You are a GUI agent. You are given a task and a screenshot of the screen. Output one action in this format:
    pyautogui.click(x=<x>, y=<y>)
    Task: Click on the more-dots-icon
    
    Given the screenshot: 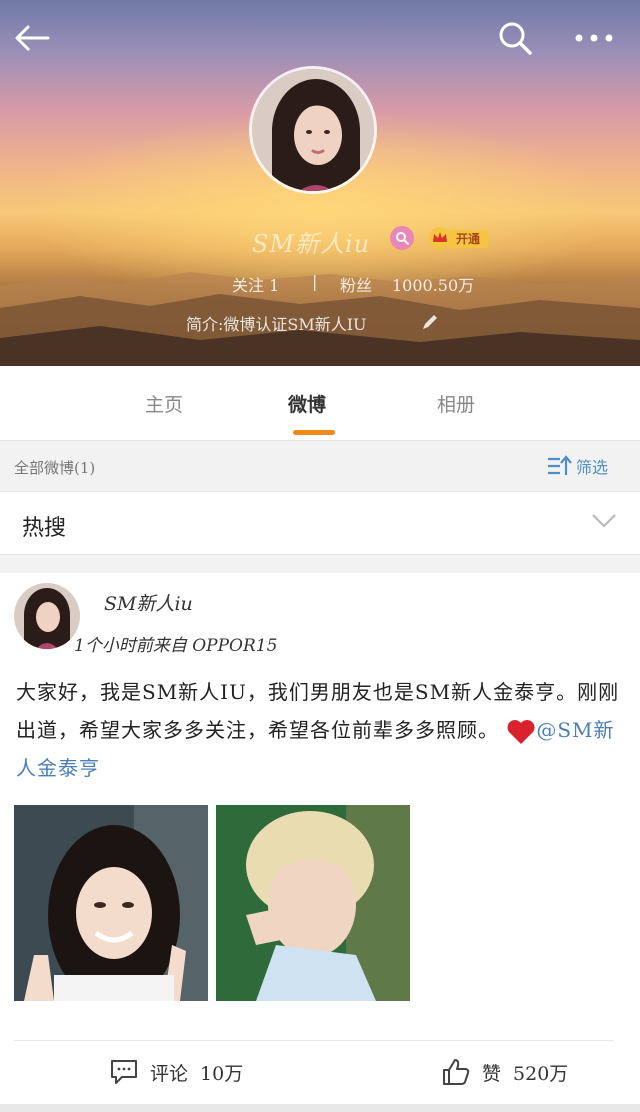 What is the action you would take?
    pyautogui.click(x=594, y=38)
    